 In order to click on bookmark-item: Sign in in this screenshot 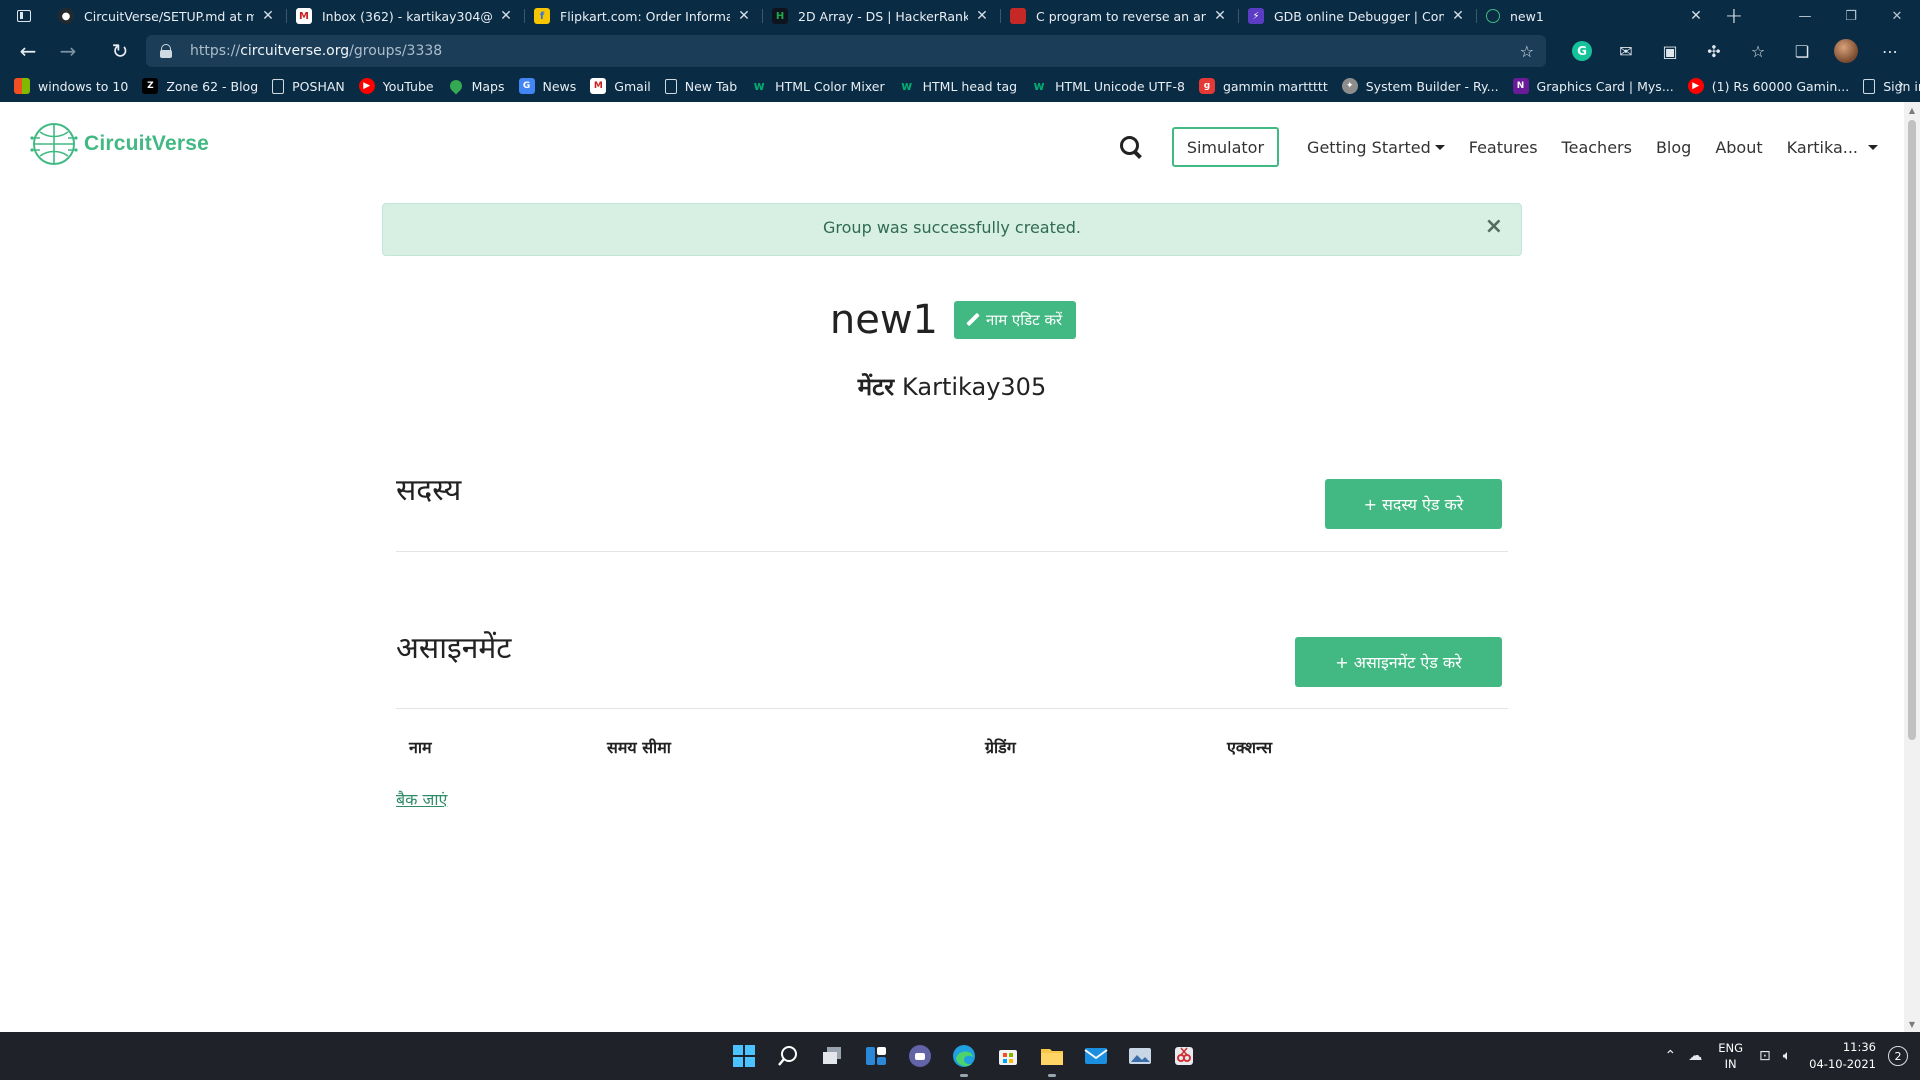, I will do `click(1890, 86)`.